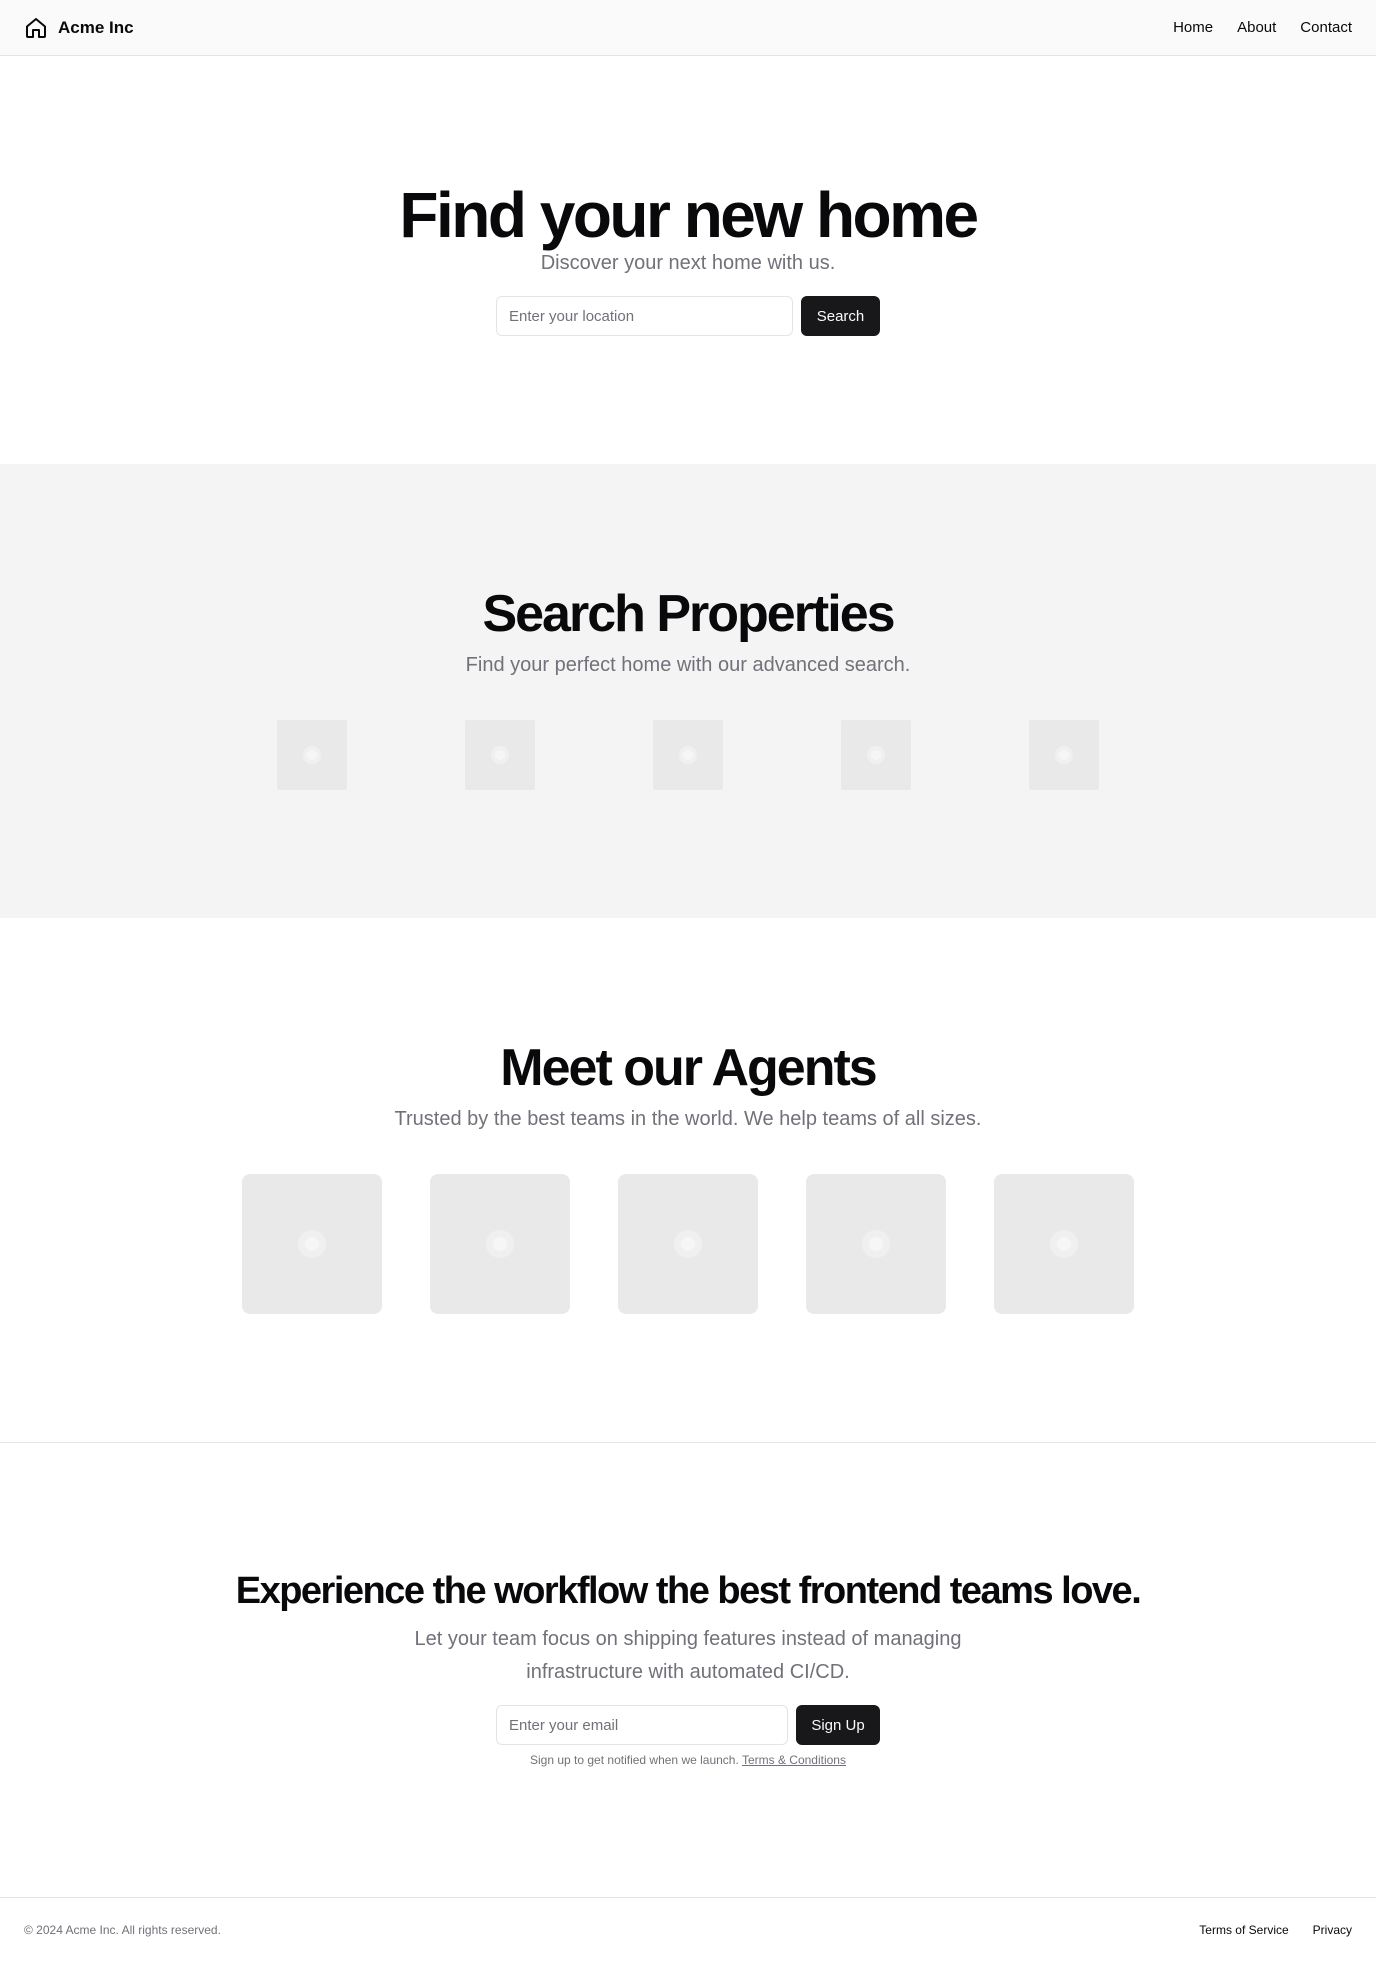 This screenshot has height=1961, width=1376. I want to click on home-icon, so click(36, 28).